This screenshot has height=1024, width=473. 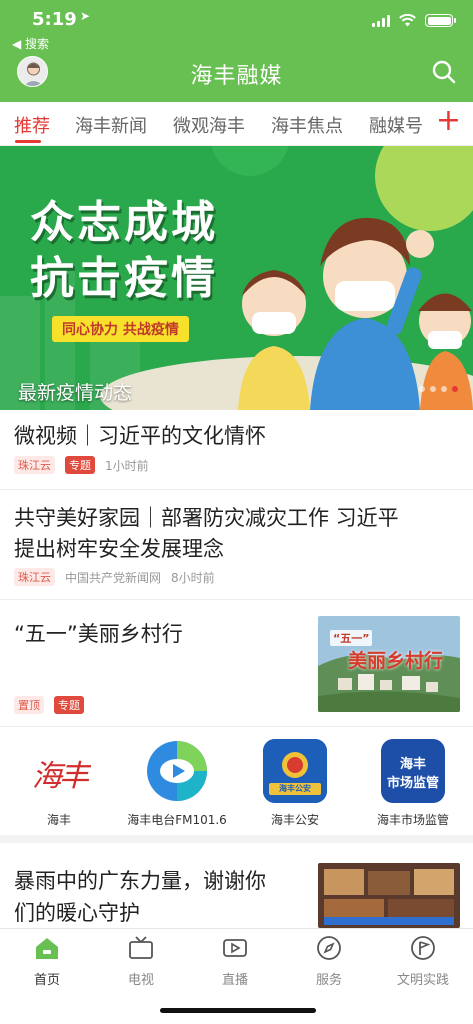 What do you see at coordinates (85, 16) in the screenshot?
I see `location-arrow-icon: ➤` at bounding box center [85, 16].